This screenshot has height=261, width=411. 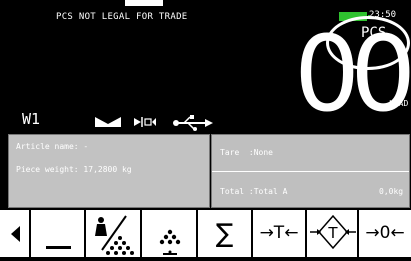 I want to click on scroll-left-button, so click(x=16, y=233).